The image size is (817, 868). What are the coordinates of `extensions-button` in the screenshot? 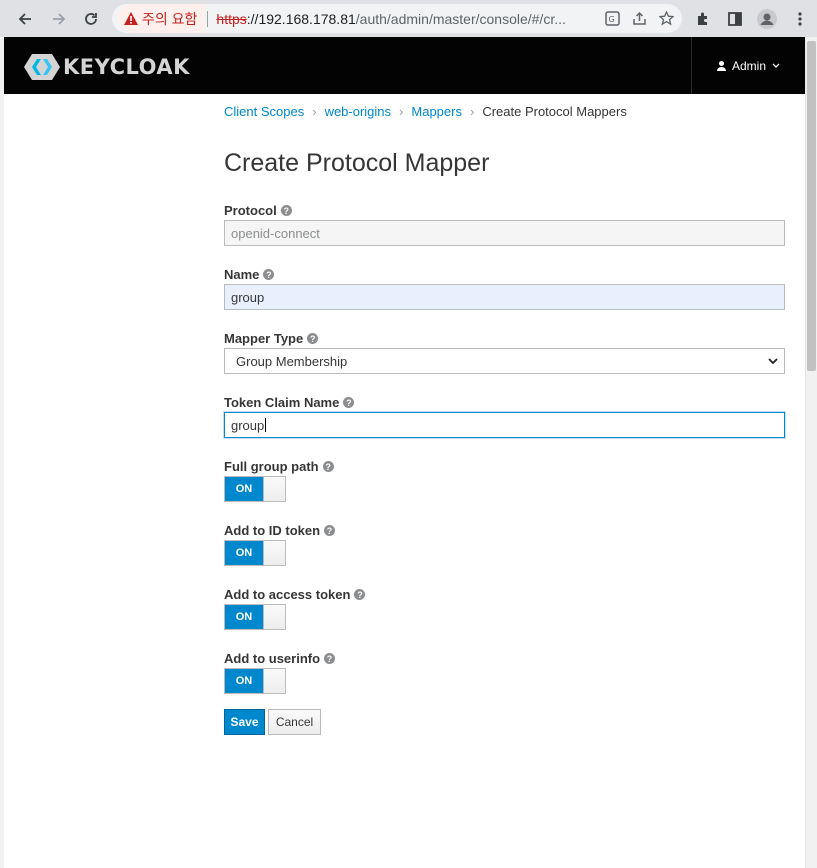 It's located at (703, 19).